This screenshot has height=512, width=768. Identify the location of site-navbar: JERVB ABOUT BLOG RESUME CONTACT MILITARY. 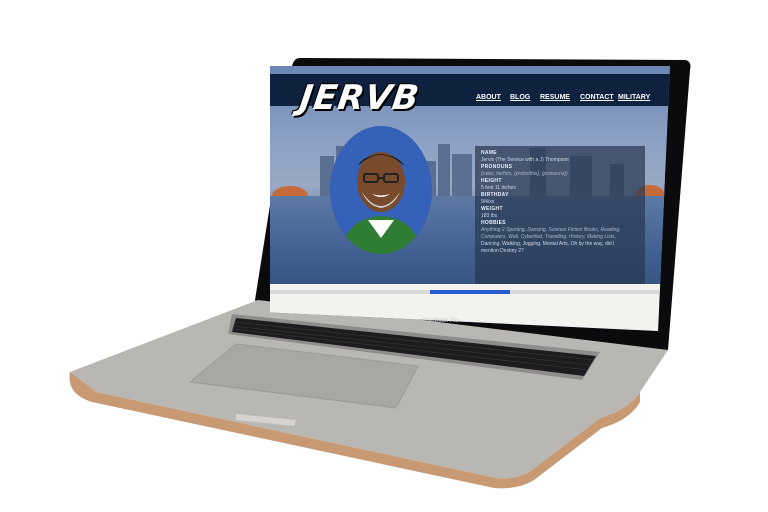
(470, 96).